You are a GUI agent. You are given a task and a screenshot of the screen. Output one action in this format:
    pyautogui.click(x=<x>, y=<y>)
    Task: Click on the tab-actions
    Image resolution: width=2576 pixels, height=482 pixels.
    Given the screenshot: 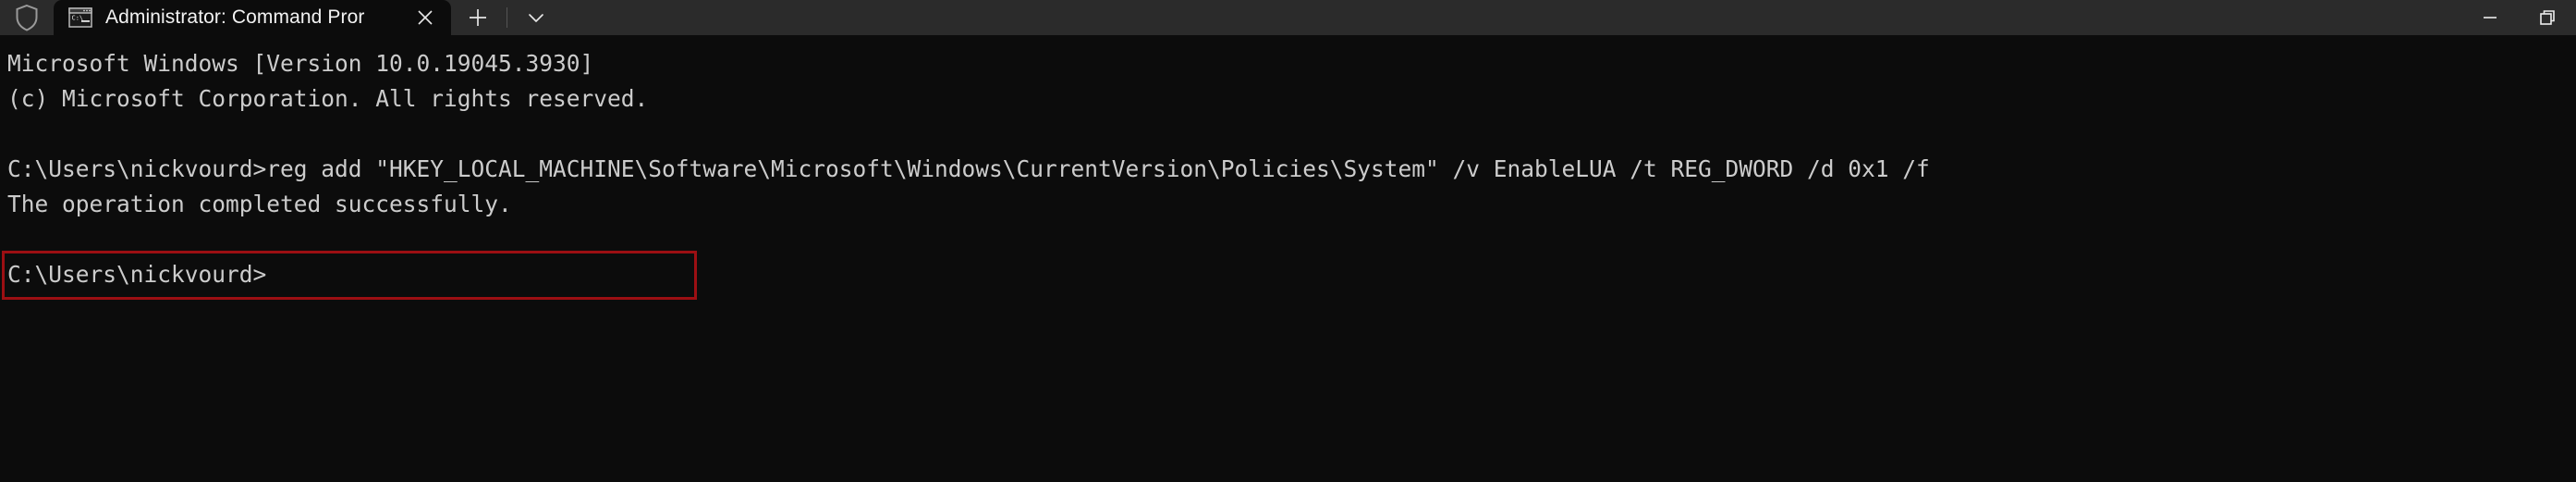 What is the action you would take?
    pyautogui.click(x=504, y=17)
    